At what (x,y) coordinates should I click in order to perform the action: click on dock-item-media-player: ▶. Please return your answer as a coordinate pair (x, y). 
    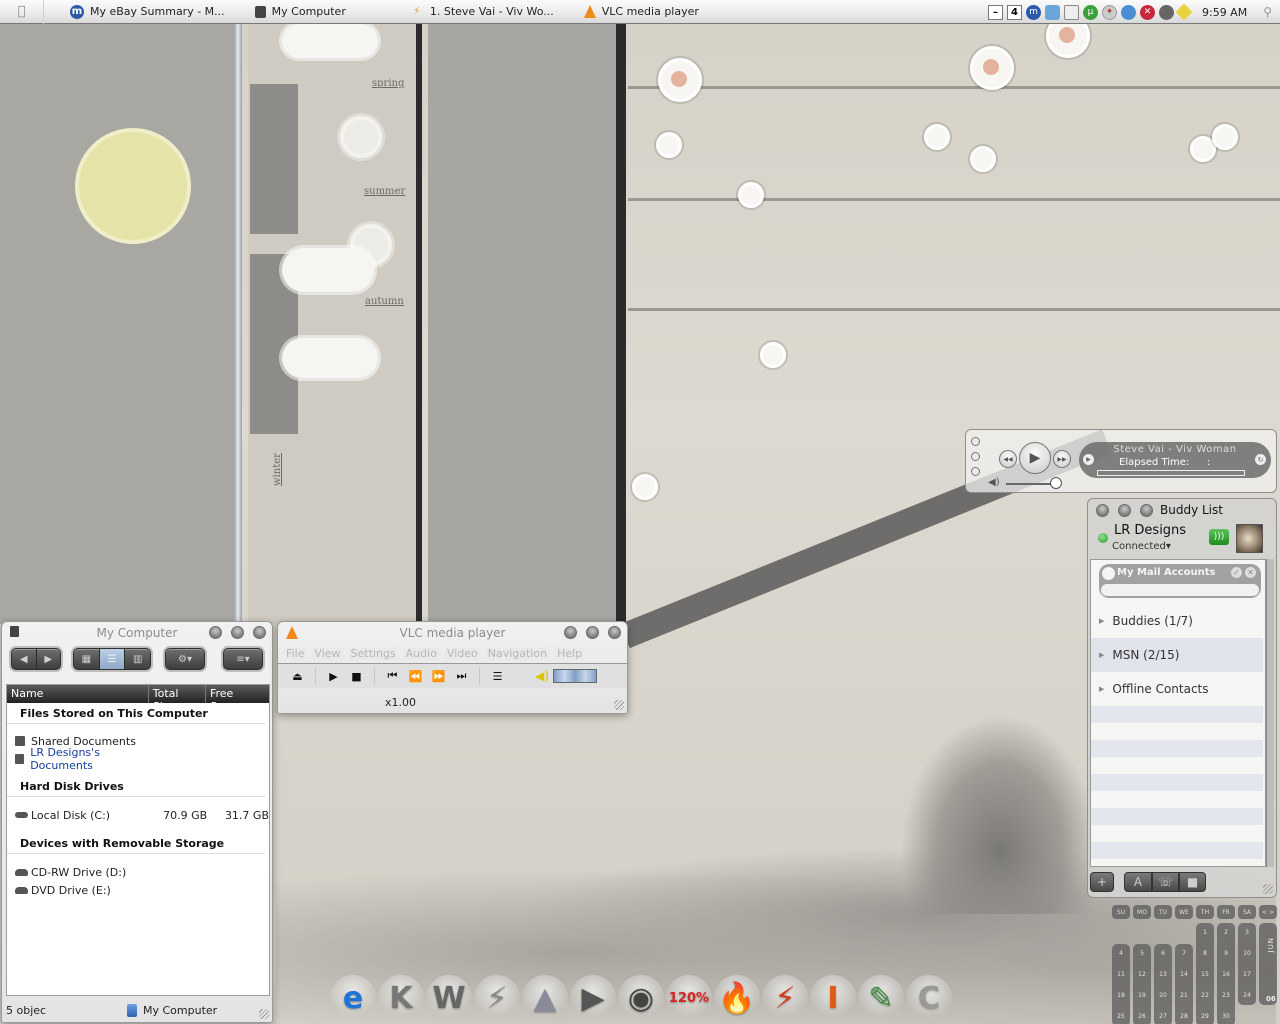
    Looking at the image, I should click on (593, 998).